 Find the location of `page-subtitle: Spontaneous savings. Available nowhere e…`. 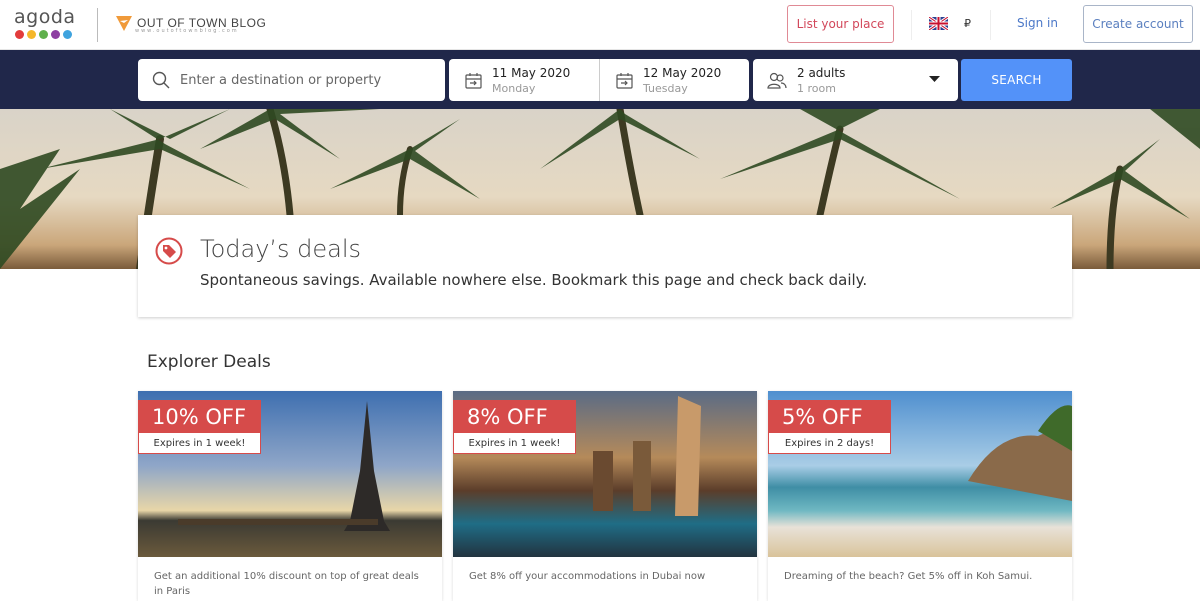

page-subtitle: Spontaneous savings. Available nowhere e… is located at coordinates (534, 280).